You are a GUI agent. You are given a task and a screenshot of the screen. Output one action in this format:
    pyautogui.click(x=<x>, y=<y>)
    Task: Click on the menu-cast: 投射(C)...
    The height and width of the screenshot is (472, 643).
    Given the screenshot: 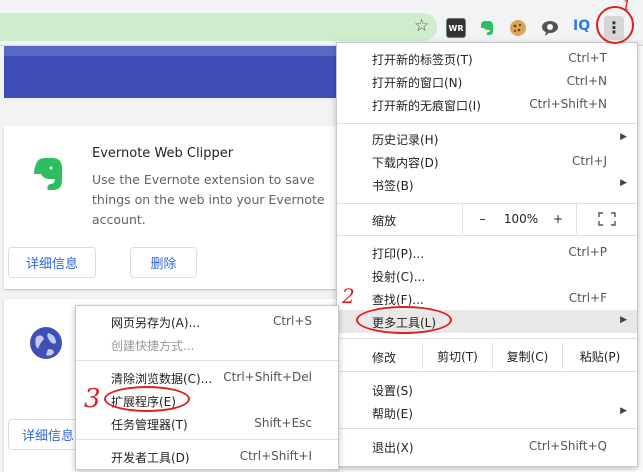 What is the action you would take?
    pyautogui.click(x=487, y=275)
    